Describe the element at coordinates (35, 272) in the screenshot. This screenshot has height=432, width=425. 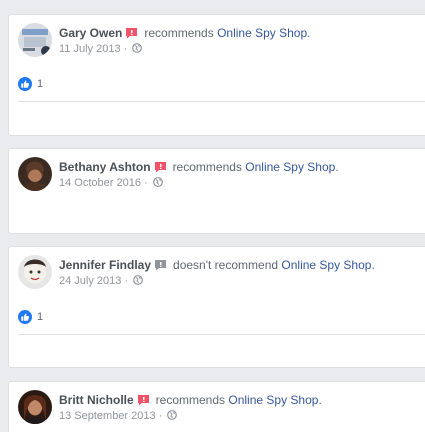
I see `avatar-jennifer-findlay` at that location.